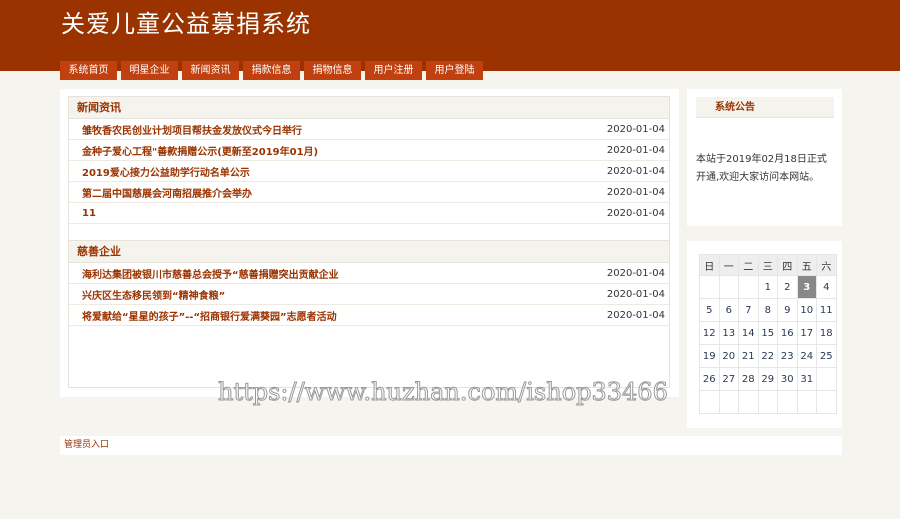  I want to click on calendar-day: 3, so click(806, 287).